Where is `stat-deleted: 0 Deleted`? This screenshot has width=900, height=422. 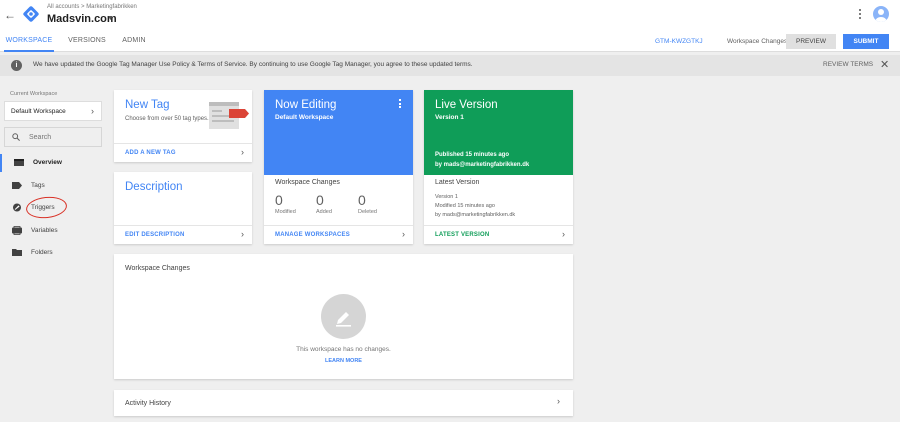
stat-deleted: 0 Deleted is located at coordinates (378, 203).